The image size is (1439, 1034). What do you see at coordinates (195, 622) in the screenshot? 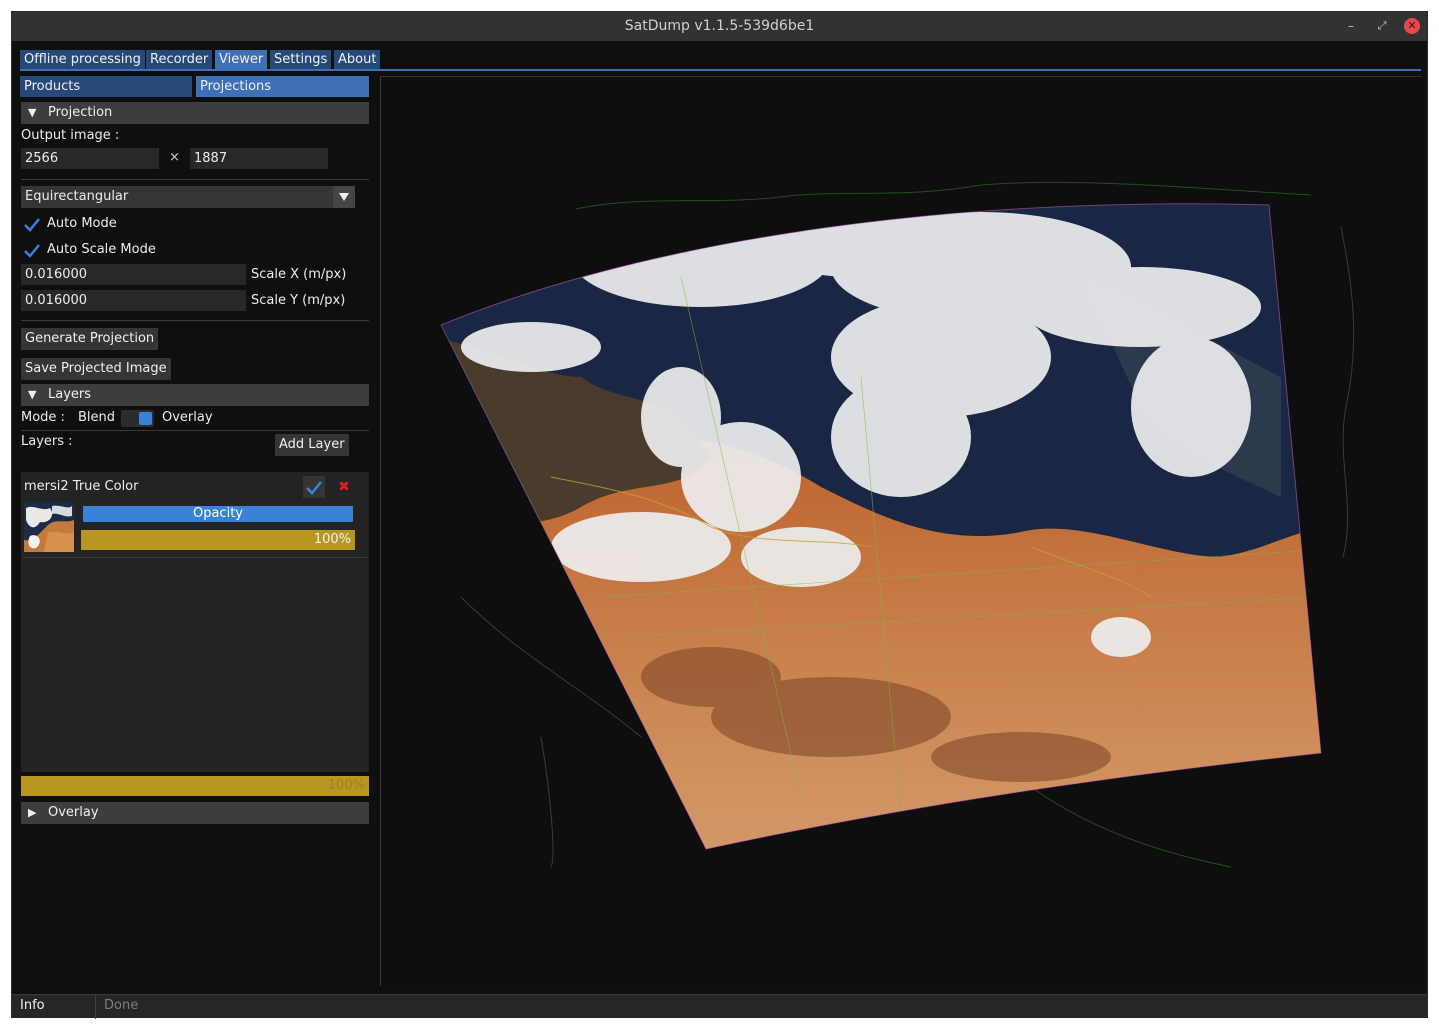
I see `layers-list: mersi2 True Color ✖ Opacity 100%` at bounding box center [195, 622].